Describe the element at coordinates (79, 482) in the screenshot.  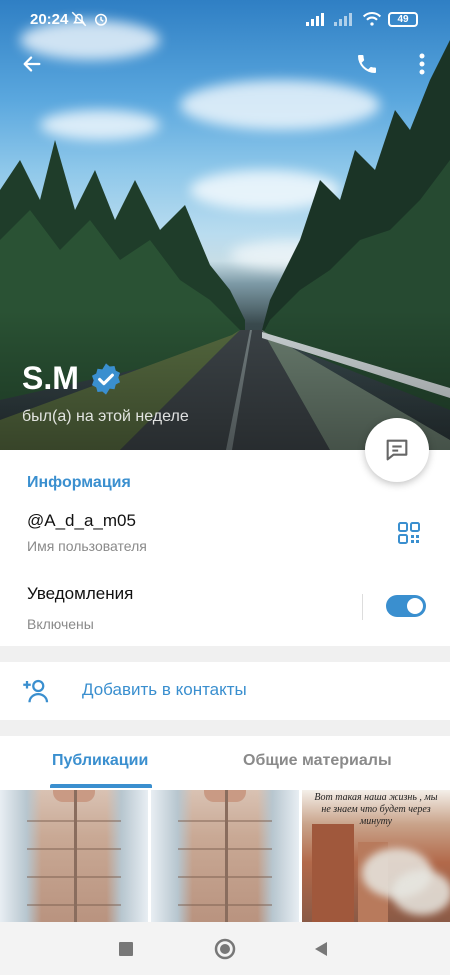
I see `info-section-title: Информация` at that location.